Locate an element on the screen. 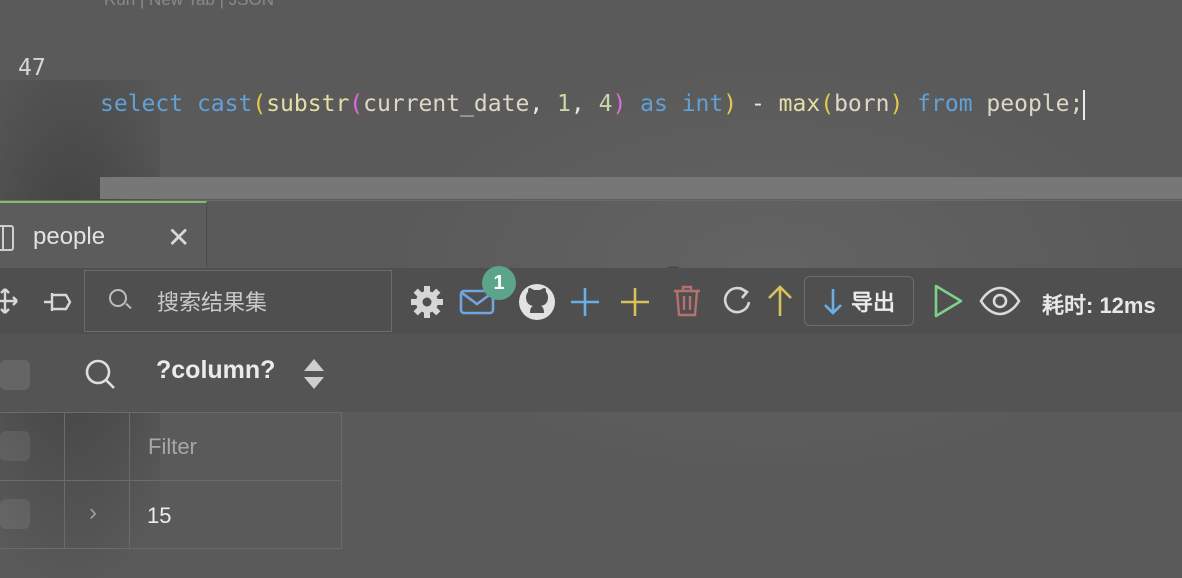  pin-icon is located at coordinates (58, 302).